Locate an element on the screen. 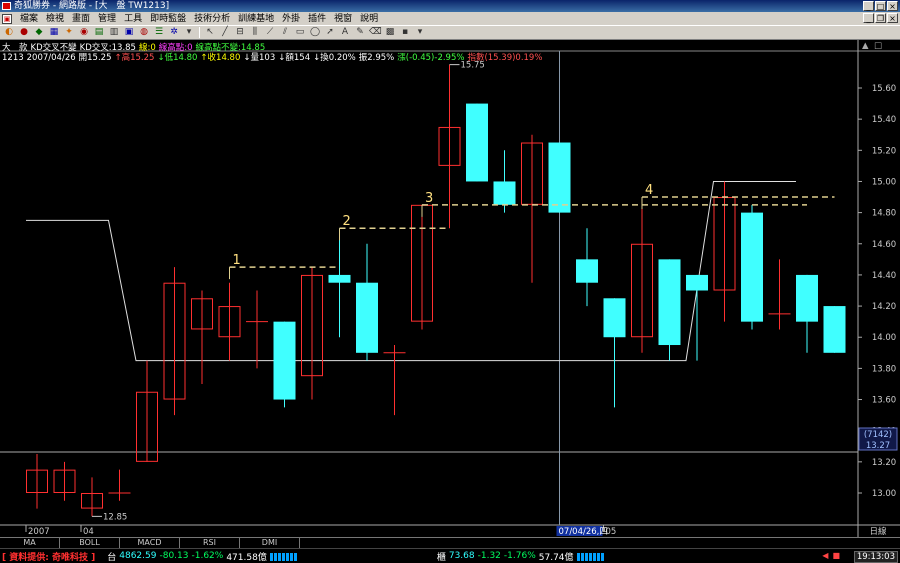 The height and width of the screenshot is (563, 900). channel-tool-icon: ⫽ is located at coordinates (285, 32).